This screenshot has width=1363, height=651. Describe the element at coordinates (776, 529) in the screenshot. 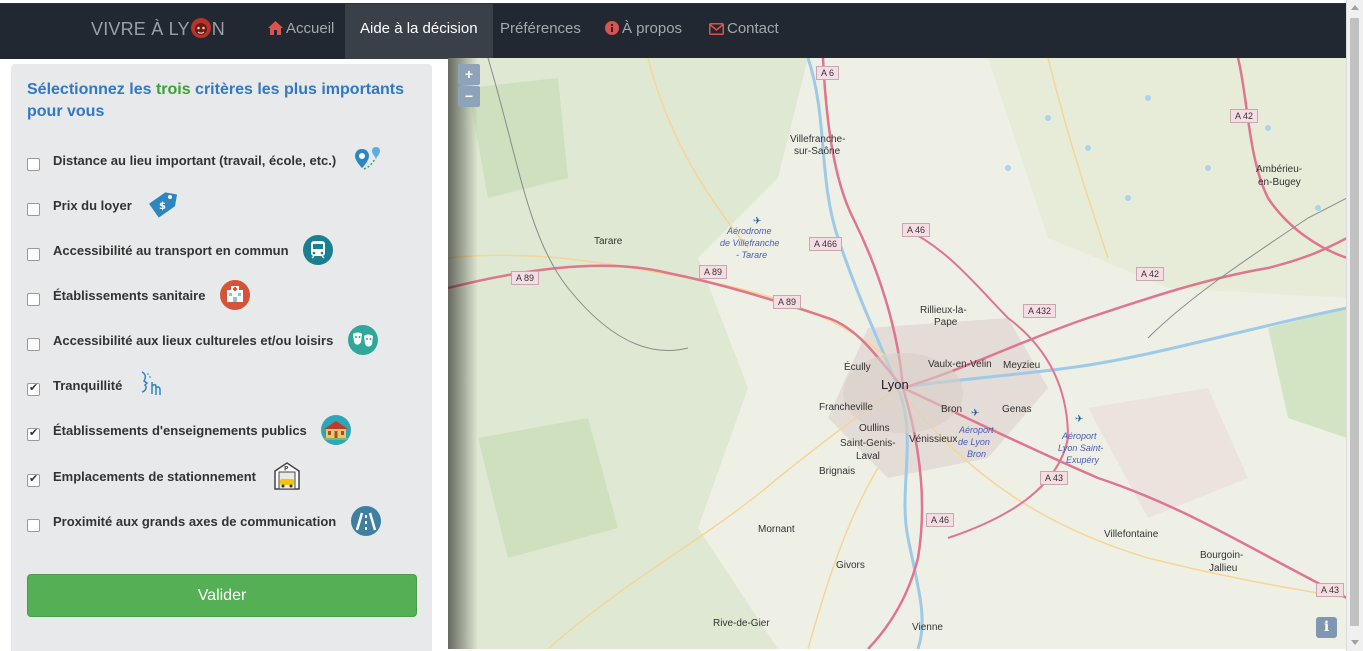

I see `map-label: Mornant` at that location.